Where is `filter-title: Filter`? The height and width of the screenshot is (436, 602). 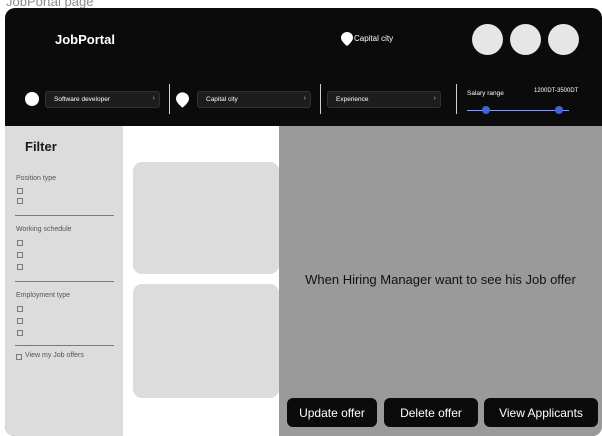
filter-title: Filter is located at coordinates (41, 146).